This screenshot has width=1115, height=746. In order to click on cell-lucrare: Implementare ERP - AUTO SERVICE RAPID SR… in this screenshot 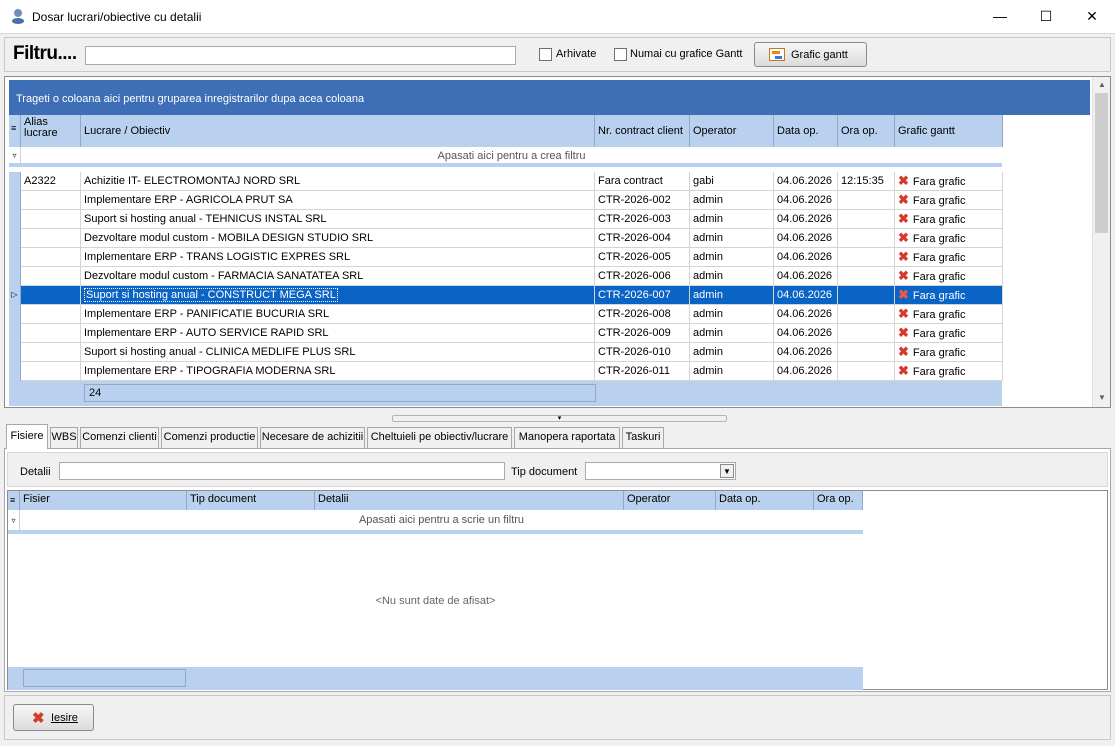, I will do `click(338, 333)`.